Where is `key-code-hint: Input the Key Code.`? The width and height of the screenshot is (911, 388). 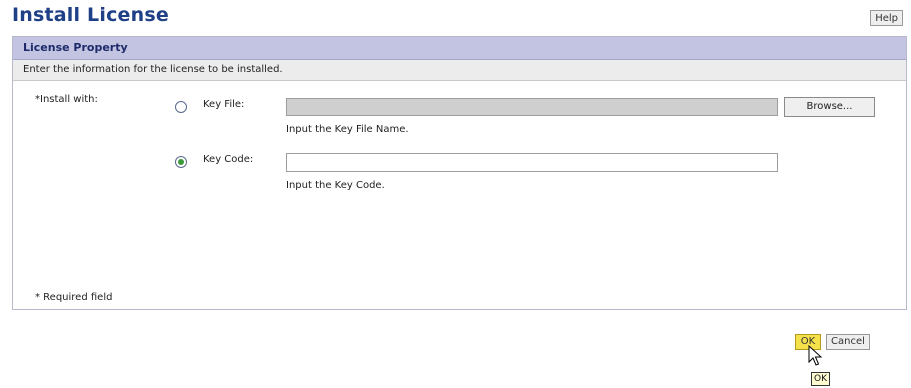
key-code-hint: Input the Key Code. is located at coordinates (335, 185).